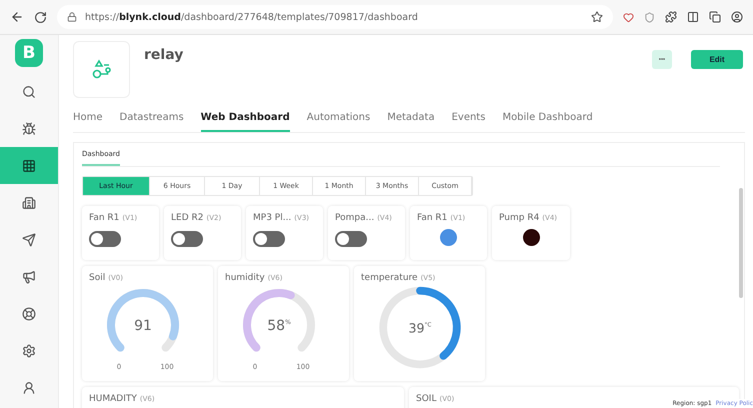 The height and width of the screenshot is (408, 753). What do you see at coordinates (419, 328) in the screenshot?
I see `gauge-value: 39$^{°C}$` at bounding box center [419, 328].